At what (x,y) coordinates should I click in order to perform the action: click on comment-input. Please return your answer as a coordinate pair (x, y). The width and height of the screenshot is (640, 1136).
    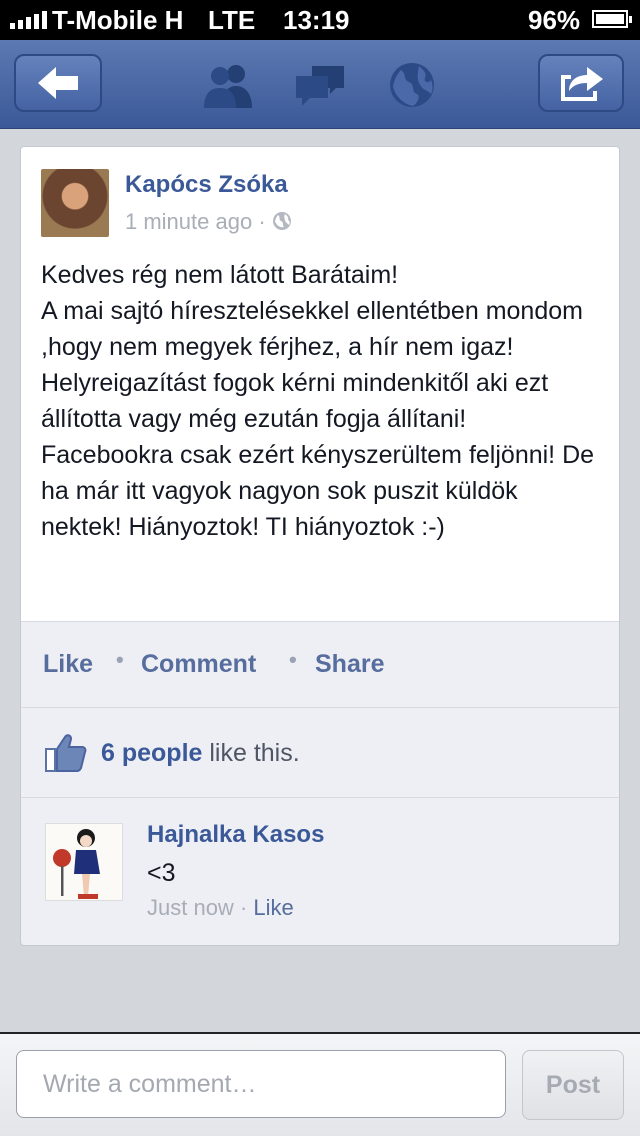
    Looking at the image, I should click on (261, 1084).